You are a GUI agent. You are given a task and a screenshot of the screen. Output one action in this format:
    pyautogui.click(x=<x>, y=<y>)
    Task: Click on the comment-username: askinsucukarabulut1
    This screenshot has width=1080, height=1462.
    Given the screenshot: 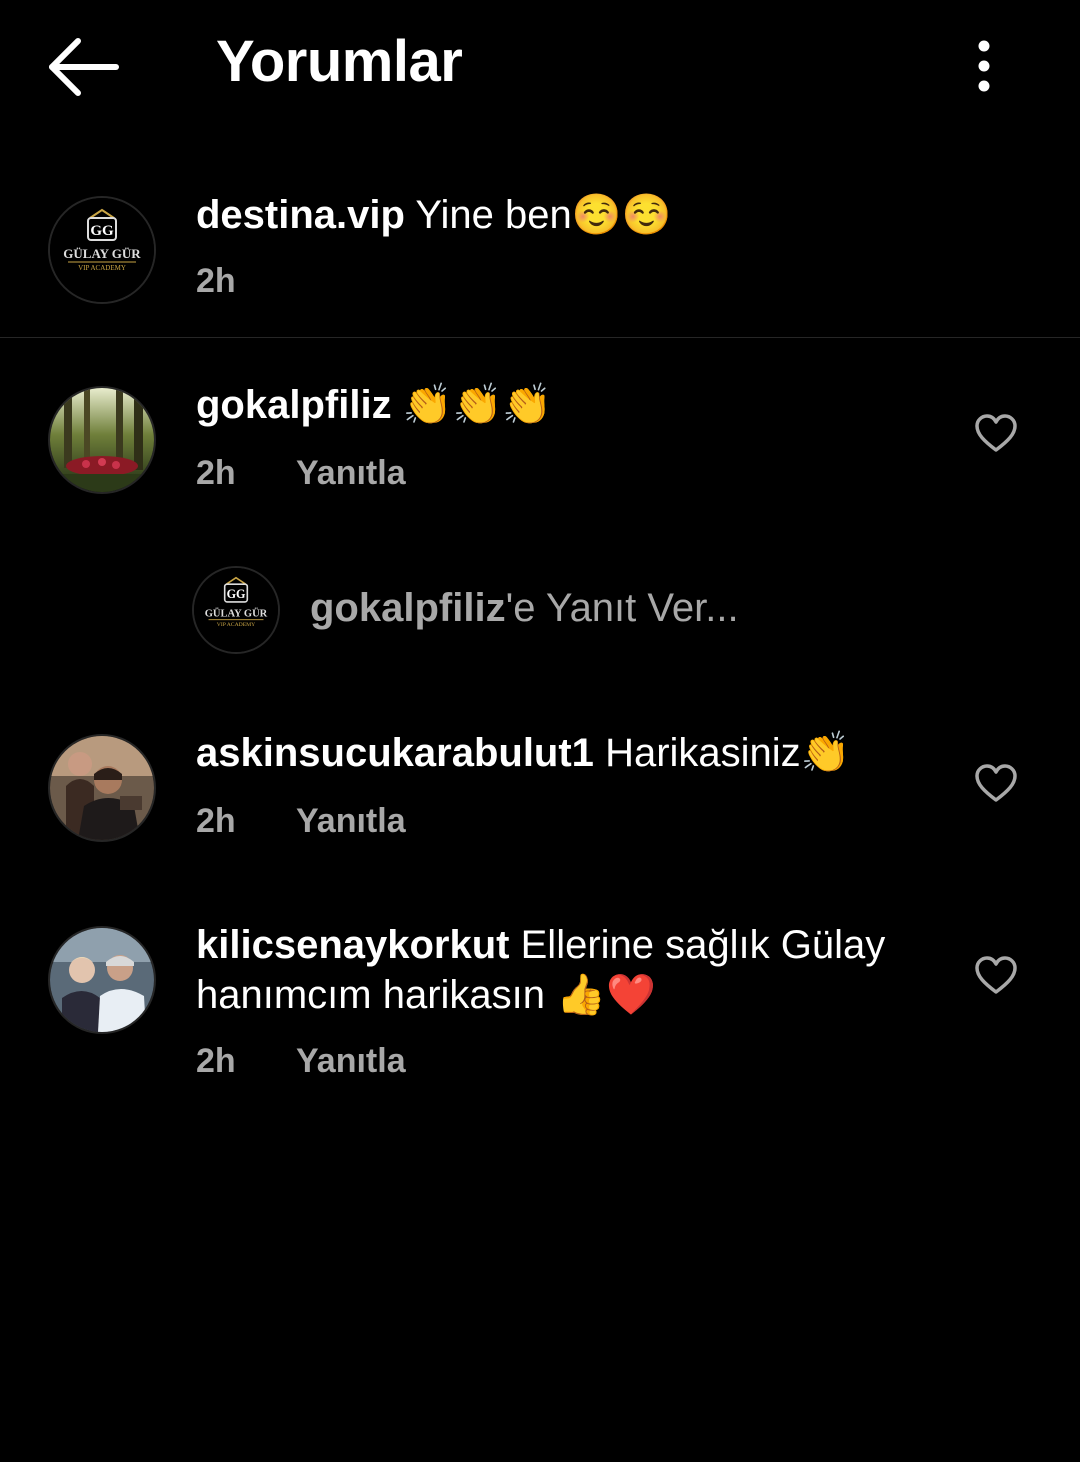 What is the action you would take?
    pyautogui.click(x=395, y=753)
    